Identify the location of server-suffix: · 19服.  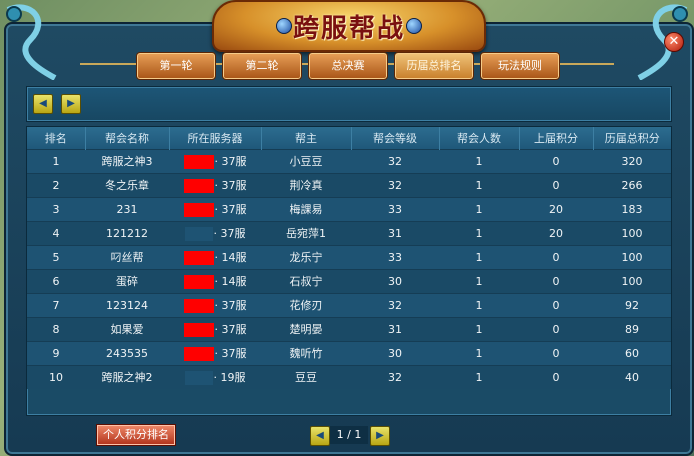
(229, 378).